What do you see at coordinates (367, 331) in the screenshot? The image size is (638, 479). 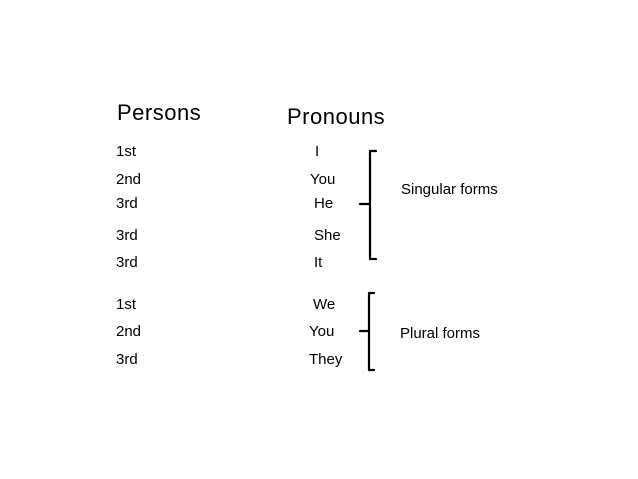 I see `plural-brace` at bounding box center [367, 331].